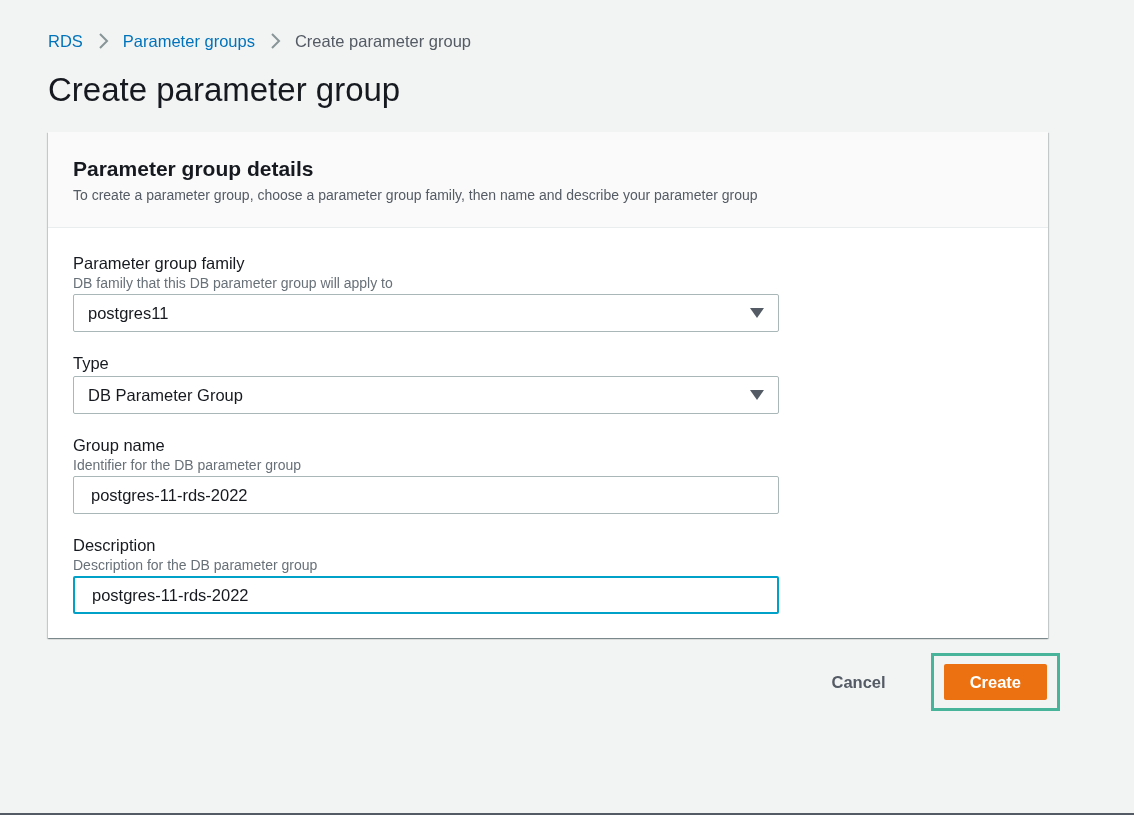 Image resolution: width=1134 pixels, height=815 pixels. I want to click on cancel-button: Cancel, so click(858, 682).